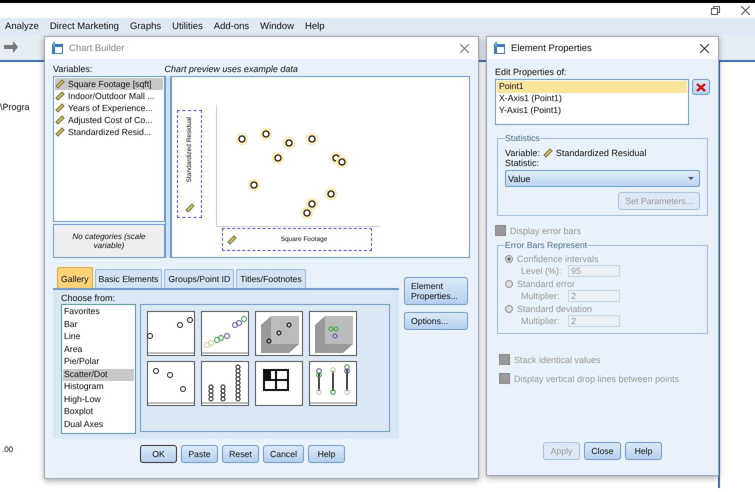 The height and width of the screenshot is (492, 755). I want to click on element-item: Point1, so click(592, 87).